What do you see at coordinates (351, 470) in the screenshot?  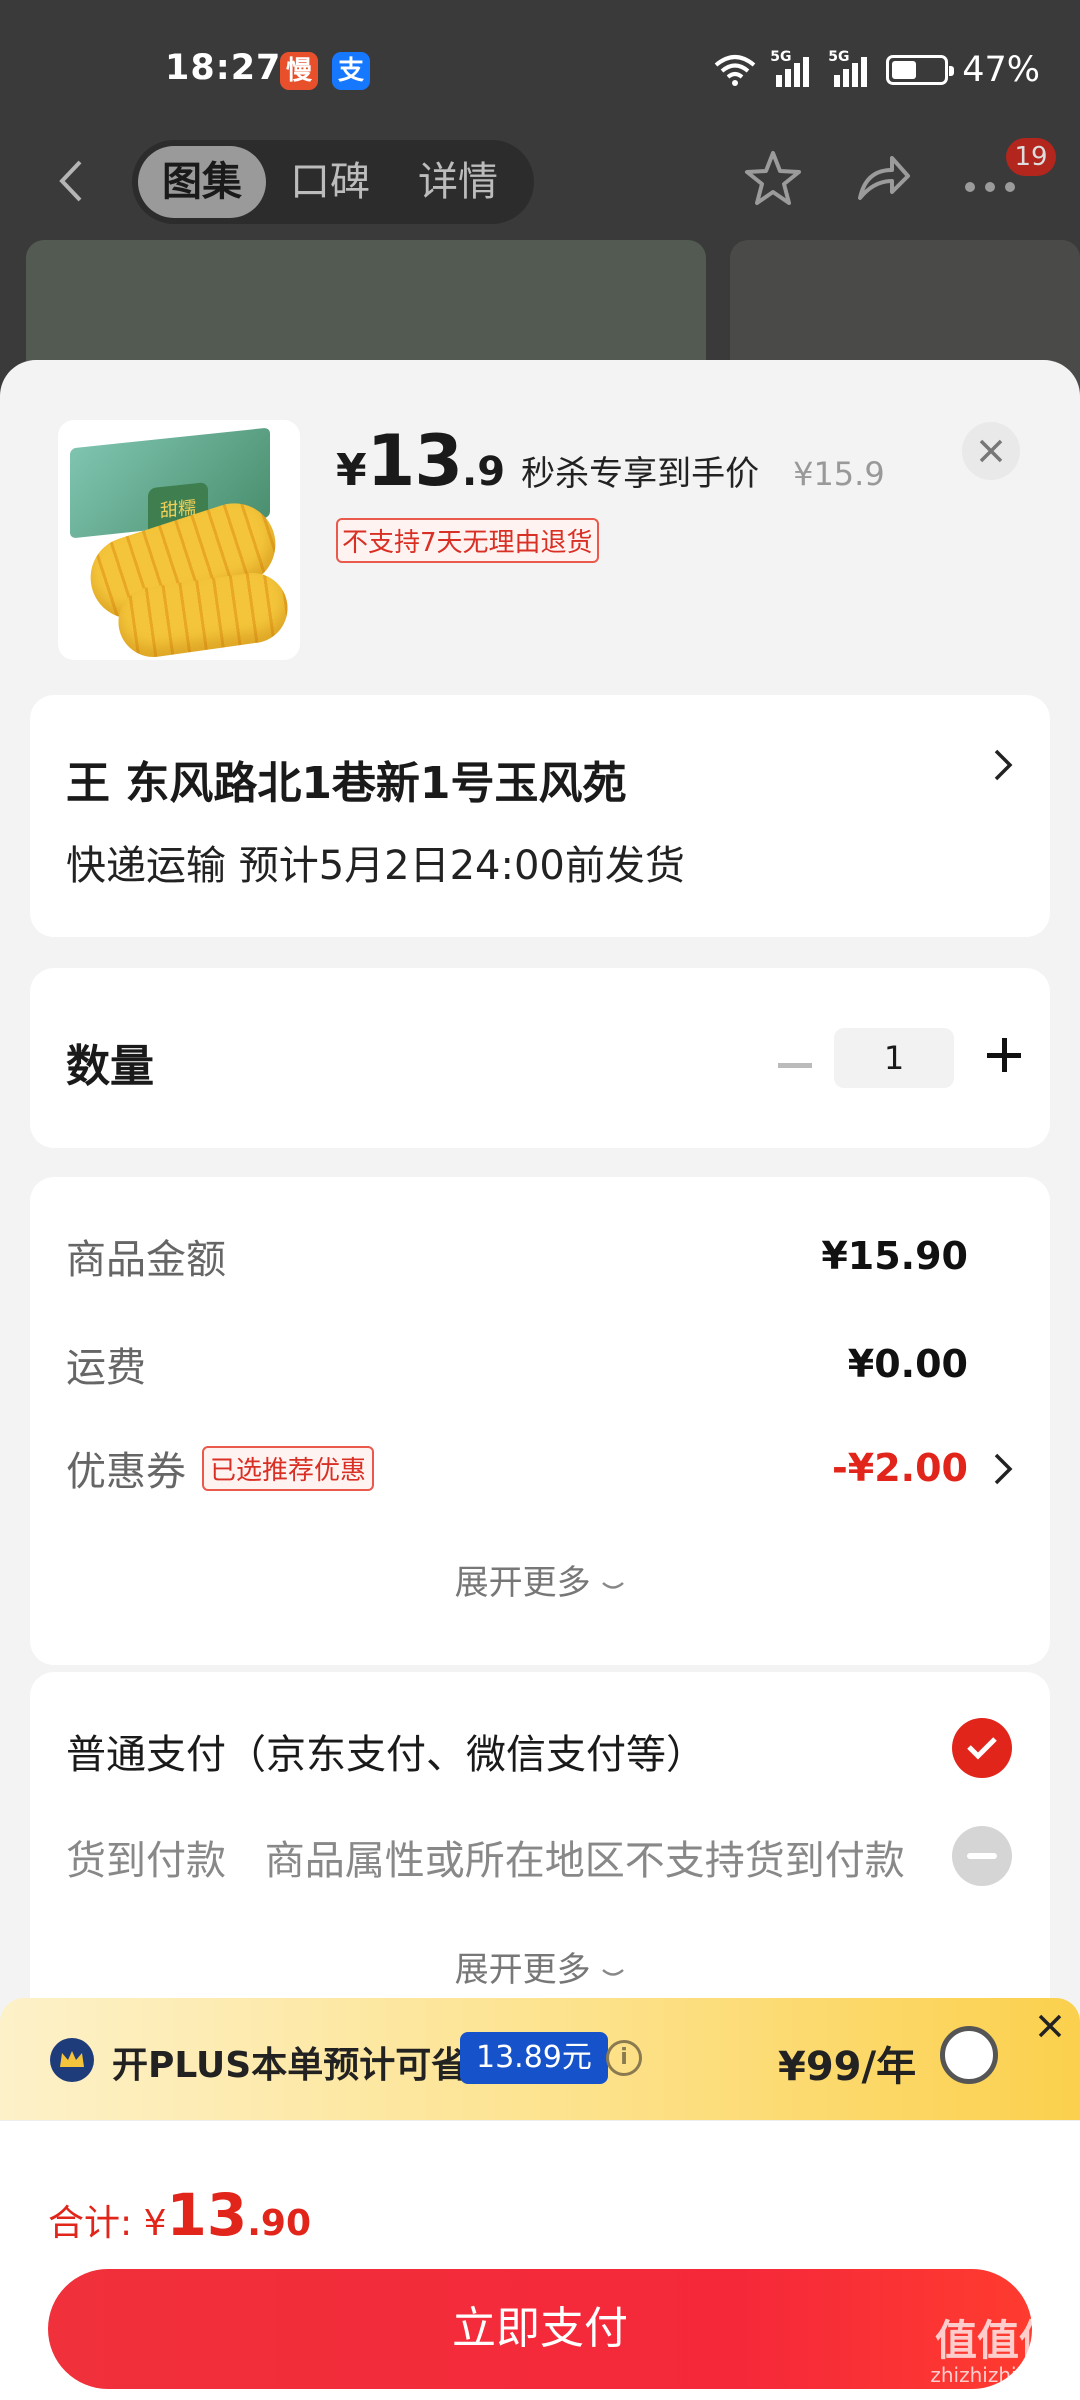 I see `price-currency: ¥` at bounding box center [351, 470].